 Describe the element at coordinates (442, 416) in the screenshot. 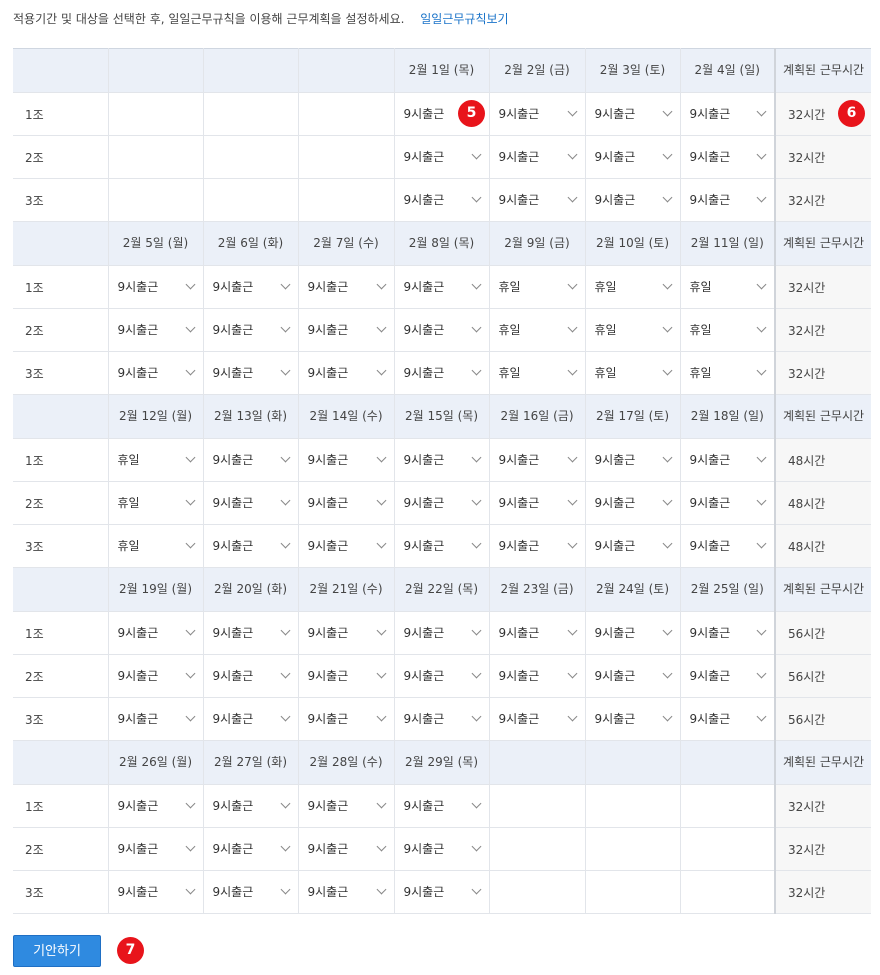

I see `date-header: 2월 15일 (목)` at that location.